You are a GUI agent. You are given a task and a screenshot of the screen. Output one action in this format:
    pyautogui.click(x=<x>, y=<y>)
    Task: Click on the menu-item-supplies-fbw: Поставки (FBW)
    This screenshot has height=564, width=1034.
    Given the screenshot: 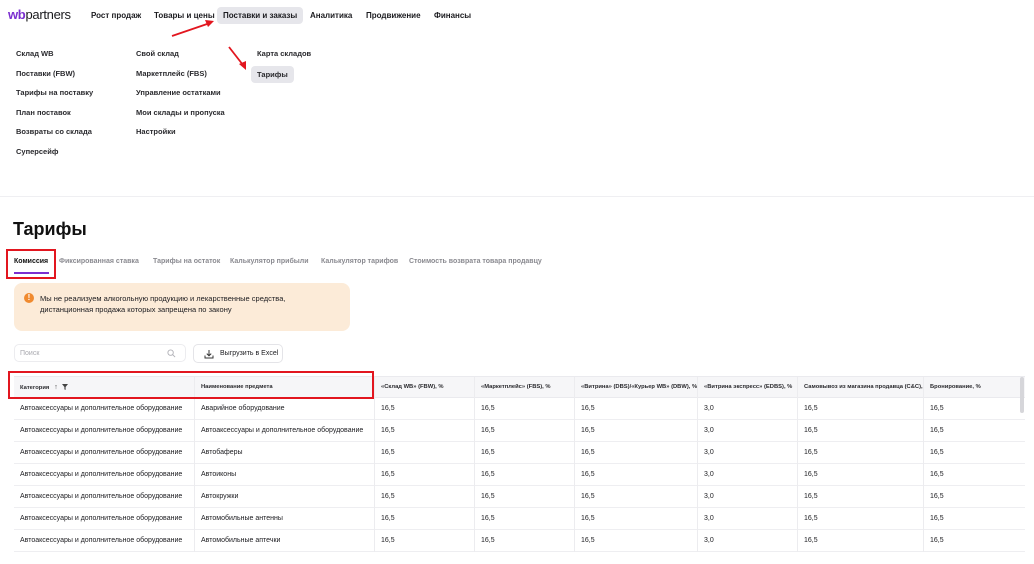 What is the action you would take?
    pyautogui.click(x=54, y=74)
    